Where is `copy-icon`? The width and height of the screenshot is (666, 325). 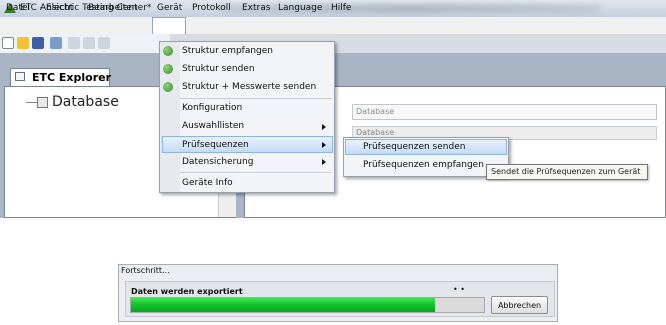 copy-icon is located at coordinates (89, 43).